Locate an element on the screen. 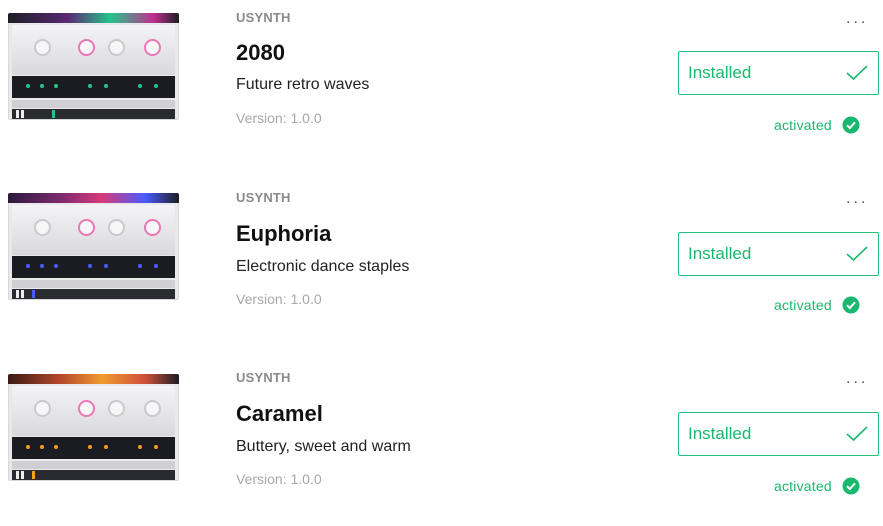  product-title: 2080 is located at coordinates (260, 52).